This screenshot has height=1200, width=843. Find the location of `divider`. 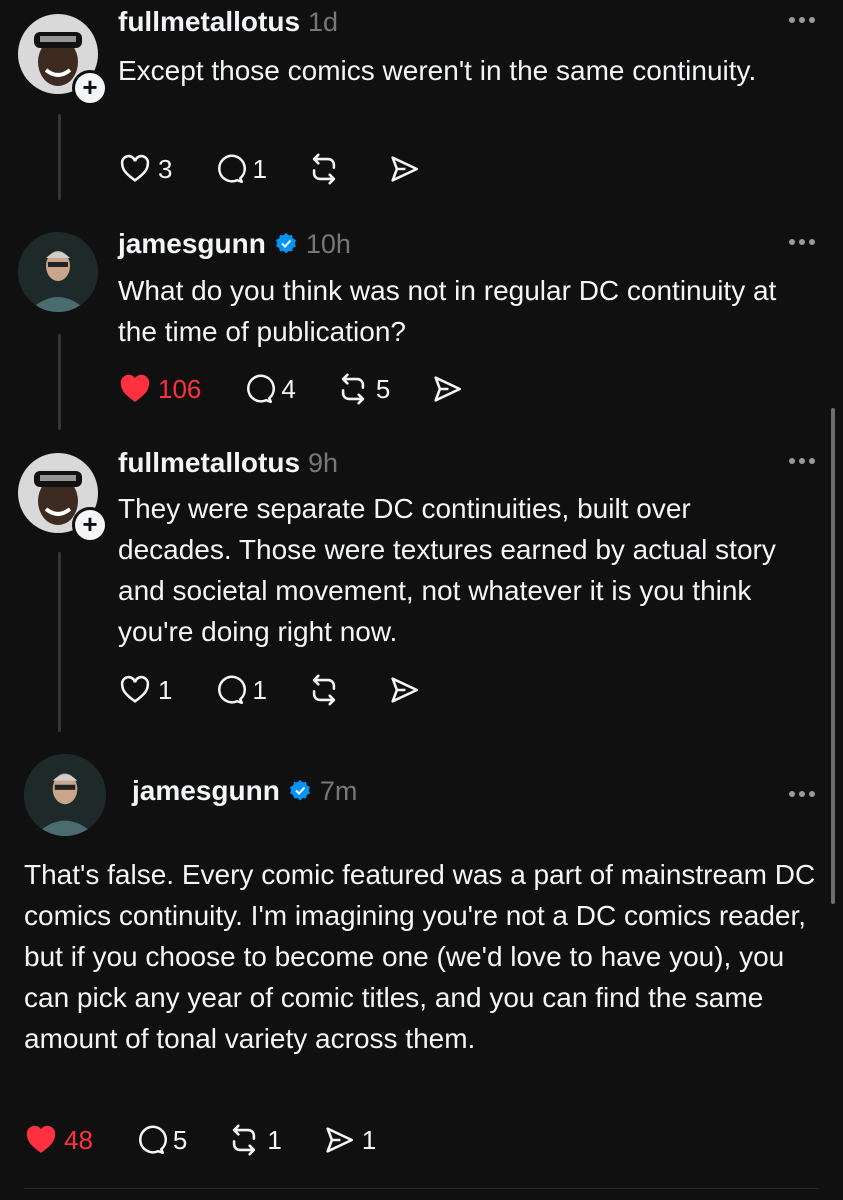

divider is located at coordinates (421, 1188).